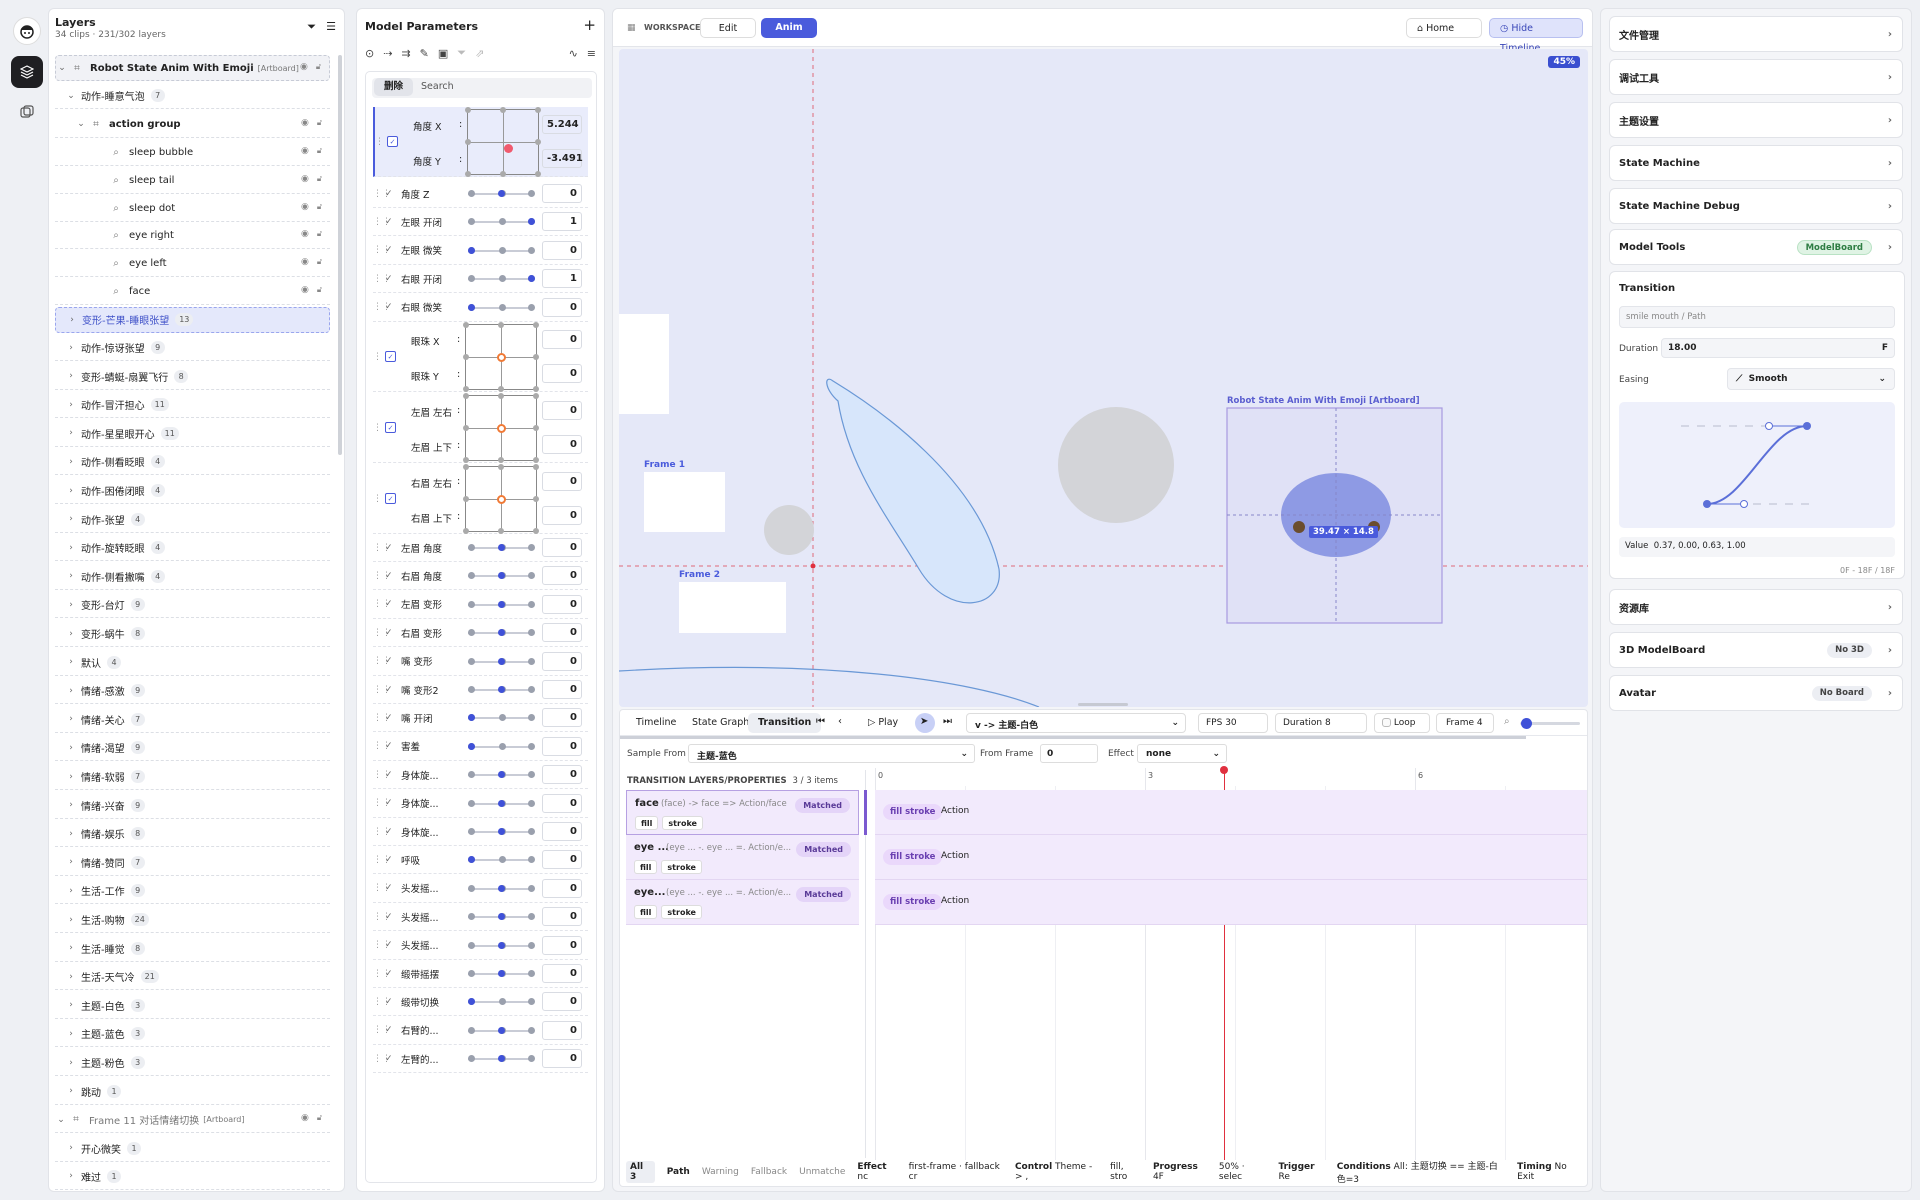 The image size is (1920, 1200). I want to click on layer-child: ⌕ sleep dot ◉ 🔓︎, so click(192, 209).